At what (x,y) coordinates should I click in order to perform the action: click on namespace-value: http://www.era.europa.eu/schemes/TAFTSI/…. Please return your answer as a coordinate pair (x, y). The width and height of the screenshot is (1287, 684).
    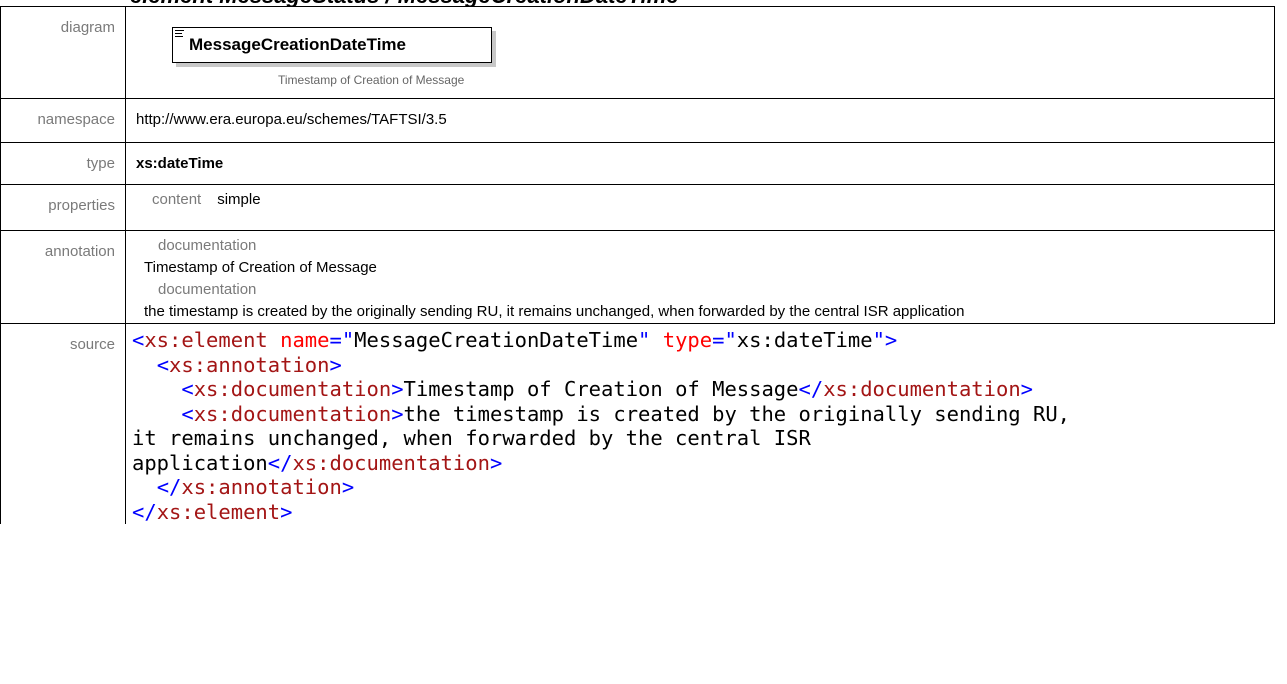
    Looking at the image, I should click on (291, 119).